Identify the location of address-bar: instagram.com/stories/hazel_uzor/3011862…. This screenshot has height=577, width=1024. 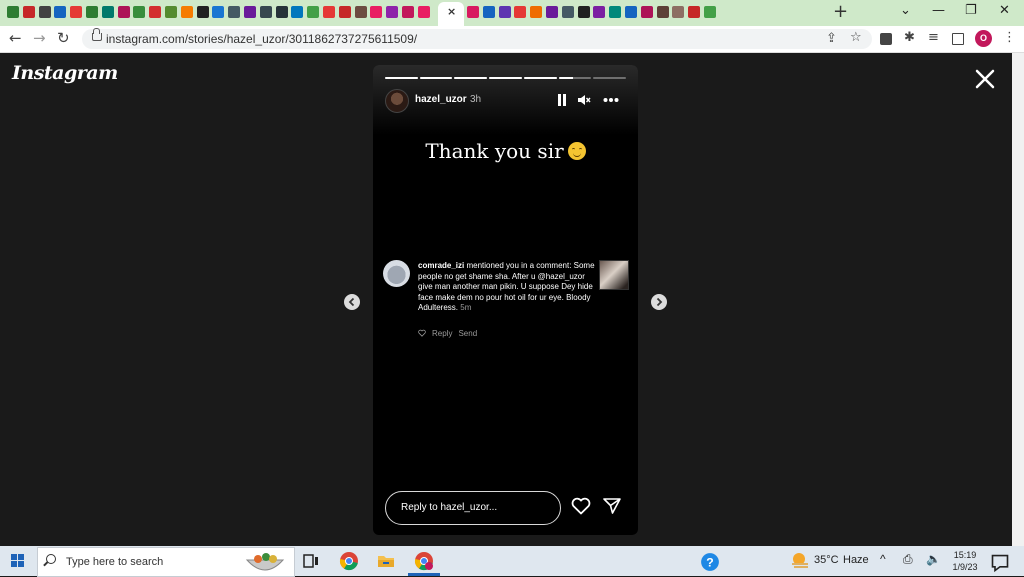
(477, 38).